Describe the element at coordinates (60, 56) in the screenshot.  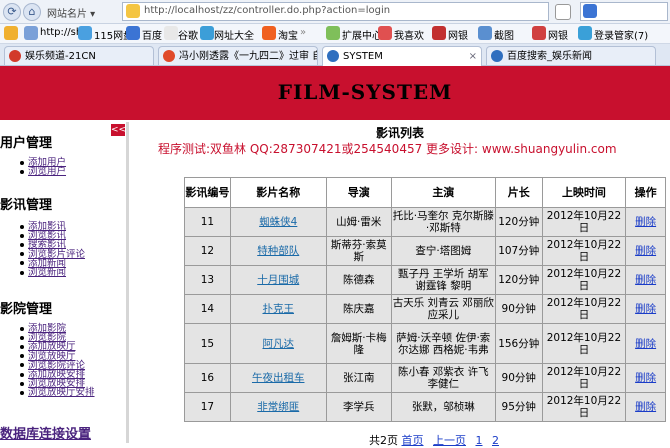
I see `tab-label: 娱乐频道-21CN` at that location.